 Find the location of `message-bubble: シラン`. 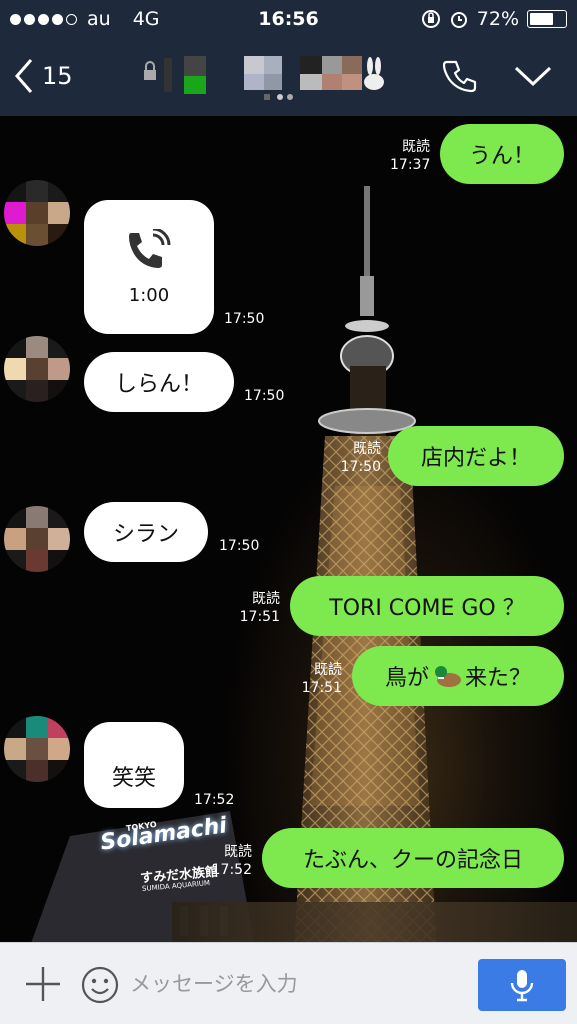

message-bubble: シラン is located at coordinates (146, 532).